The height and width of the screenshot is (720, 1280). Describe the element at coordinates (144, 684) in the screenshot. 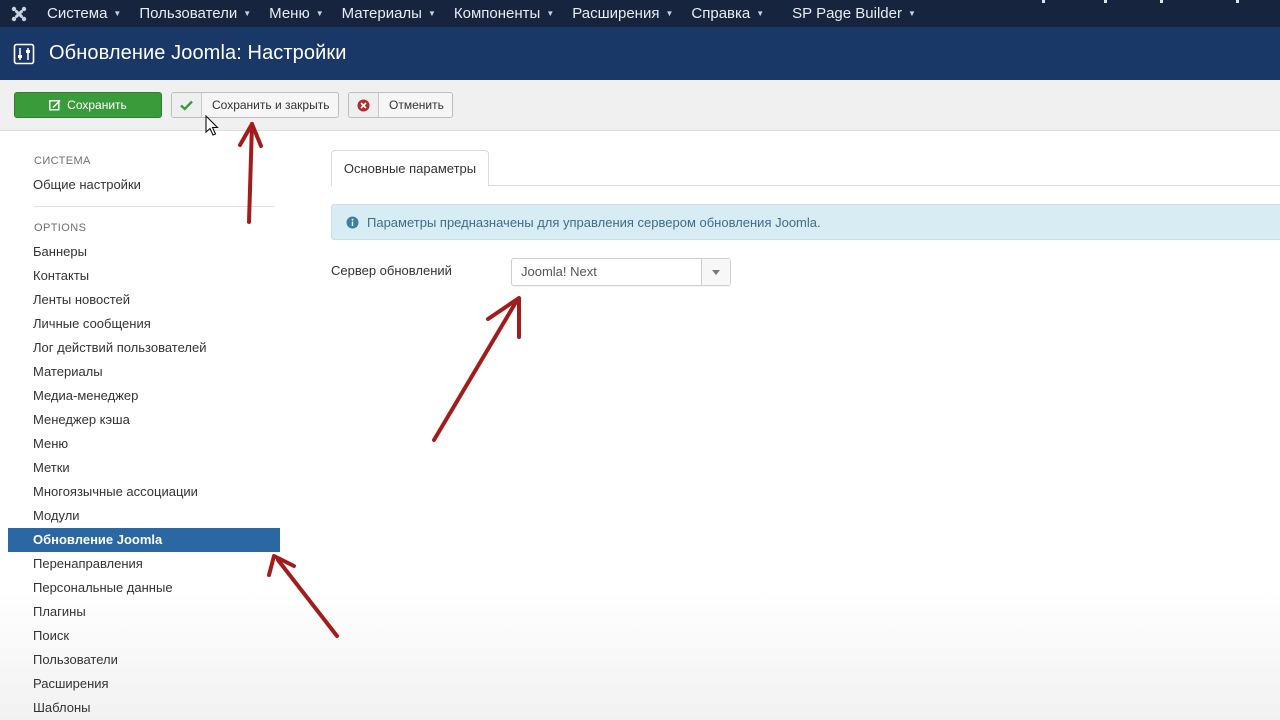

I see `sidebar-item-extensions: Расширения` at that location.